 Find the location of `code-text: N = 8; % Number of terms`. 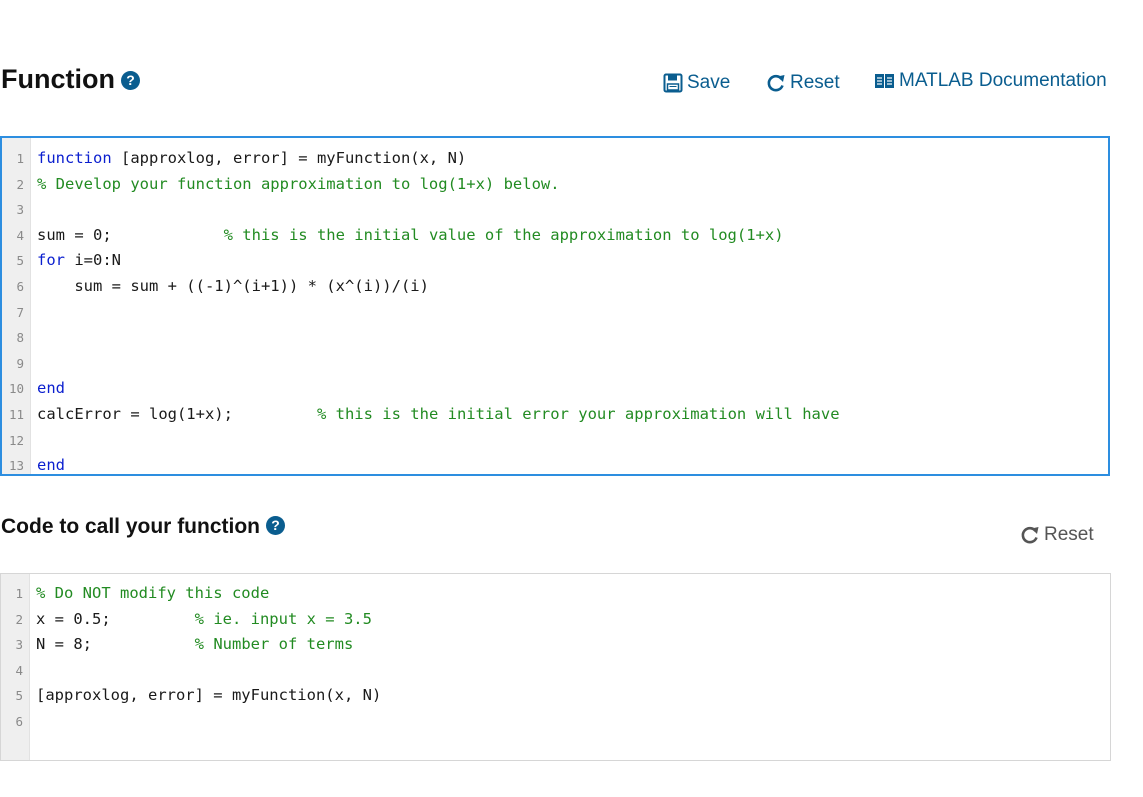

code-text: N = 8; % Number of terms is located at coordinates (194, 645).